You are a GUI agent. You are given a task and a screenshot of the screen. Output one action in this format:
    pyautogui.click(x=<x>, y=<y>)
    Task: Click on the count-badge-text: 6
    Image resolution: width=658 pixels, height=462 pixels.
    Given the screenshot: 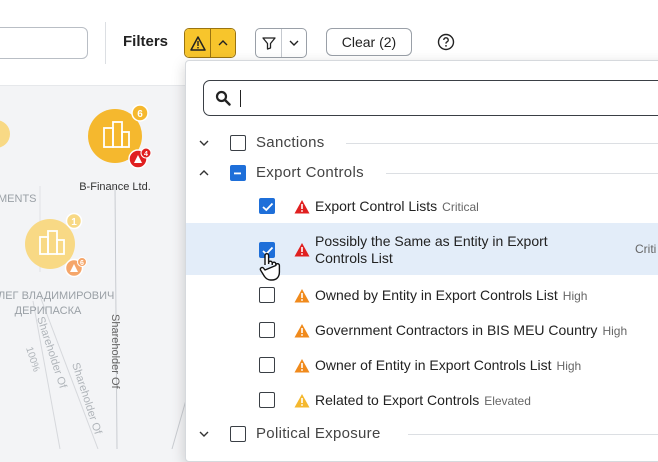 What is the action you would take?
    pyautogui.click(x=140, y=114)
    